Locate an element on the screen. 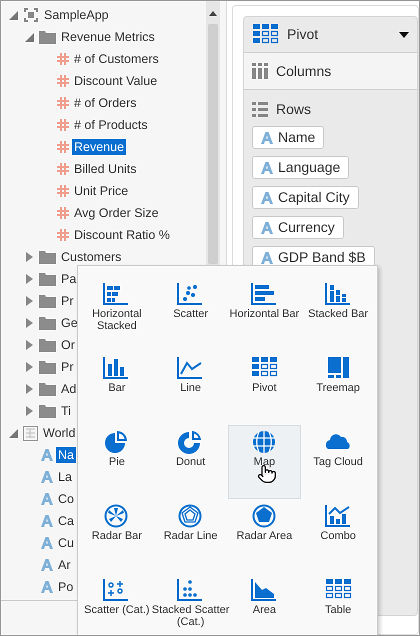 Image resolution: width=420 pixels, height=636 pixels. chart-type-option: Stacked Bar is located at coordinates (338, 314).